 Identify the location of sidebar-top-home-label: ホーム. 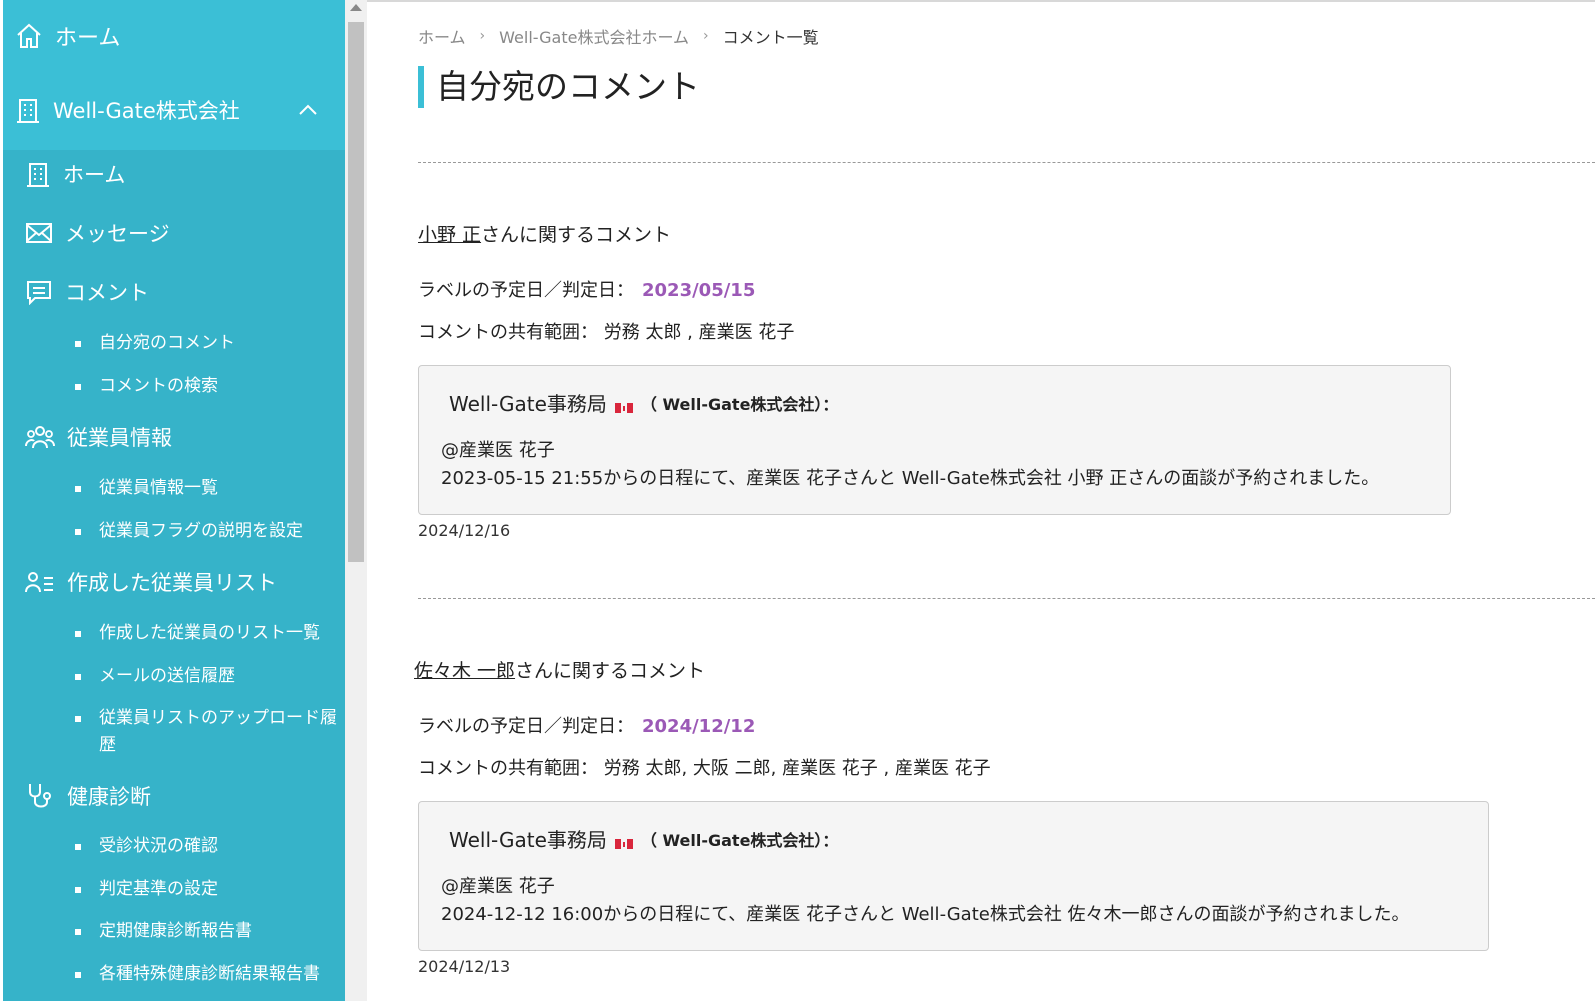
(88, 38).